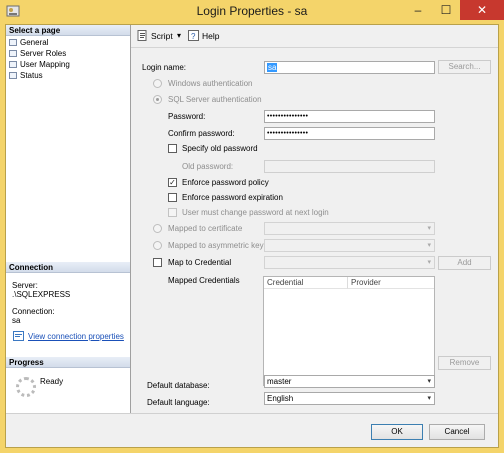 The width and height of the screenshot is (504, 453). I want to click on old-password-input, so click(349, 166).